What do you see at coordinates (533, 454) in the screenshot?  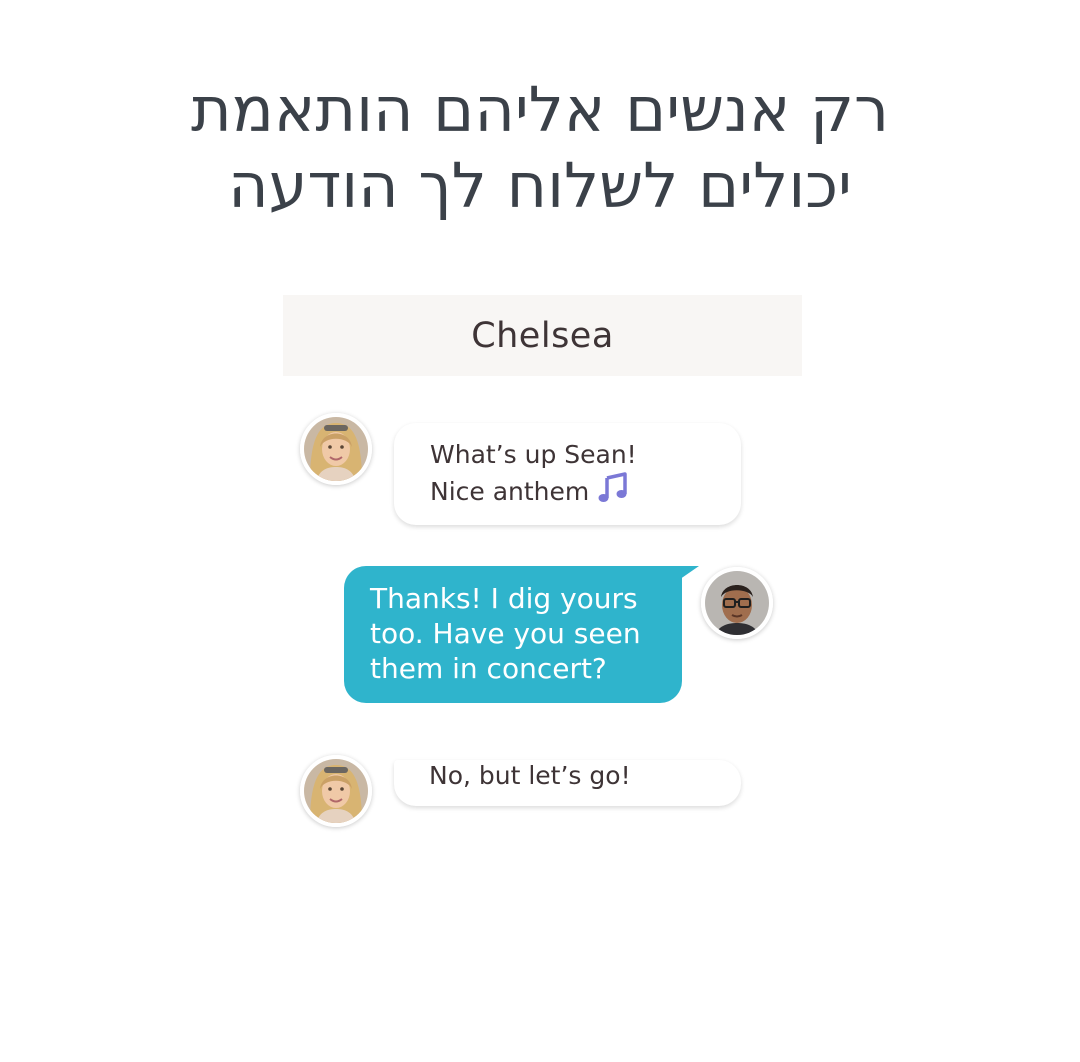 I see `message-text: What’s up Sean!` at bounding box center [533, 454].